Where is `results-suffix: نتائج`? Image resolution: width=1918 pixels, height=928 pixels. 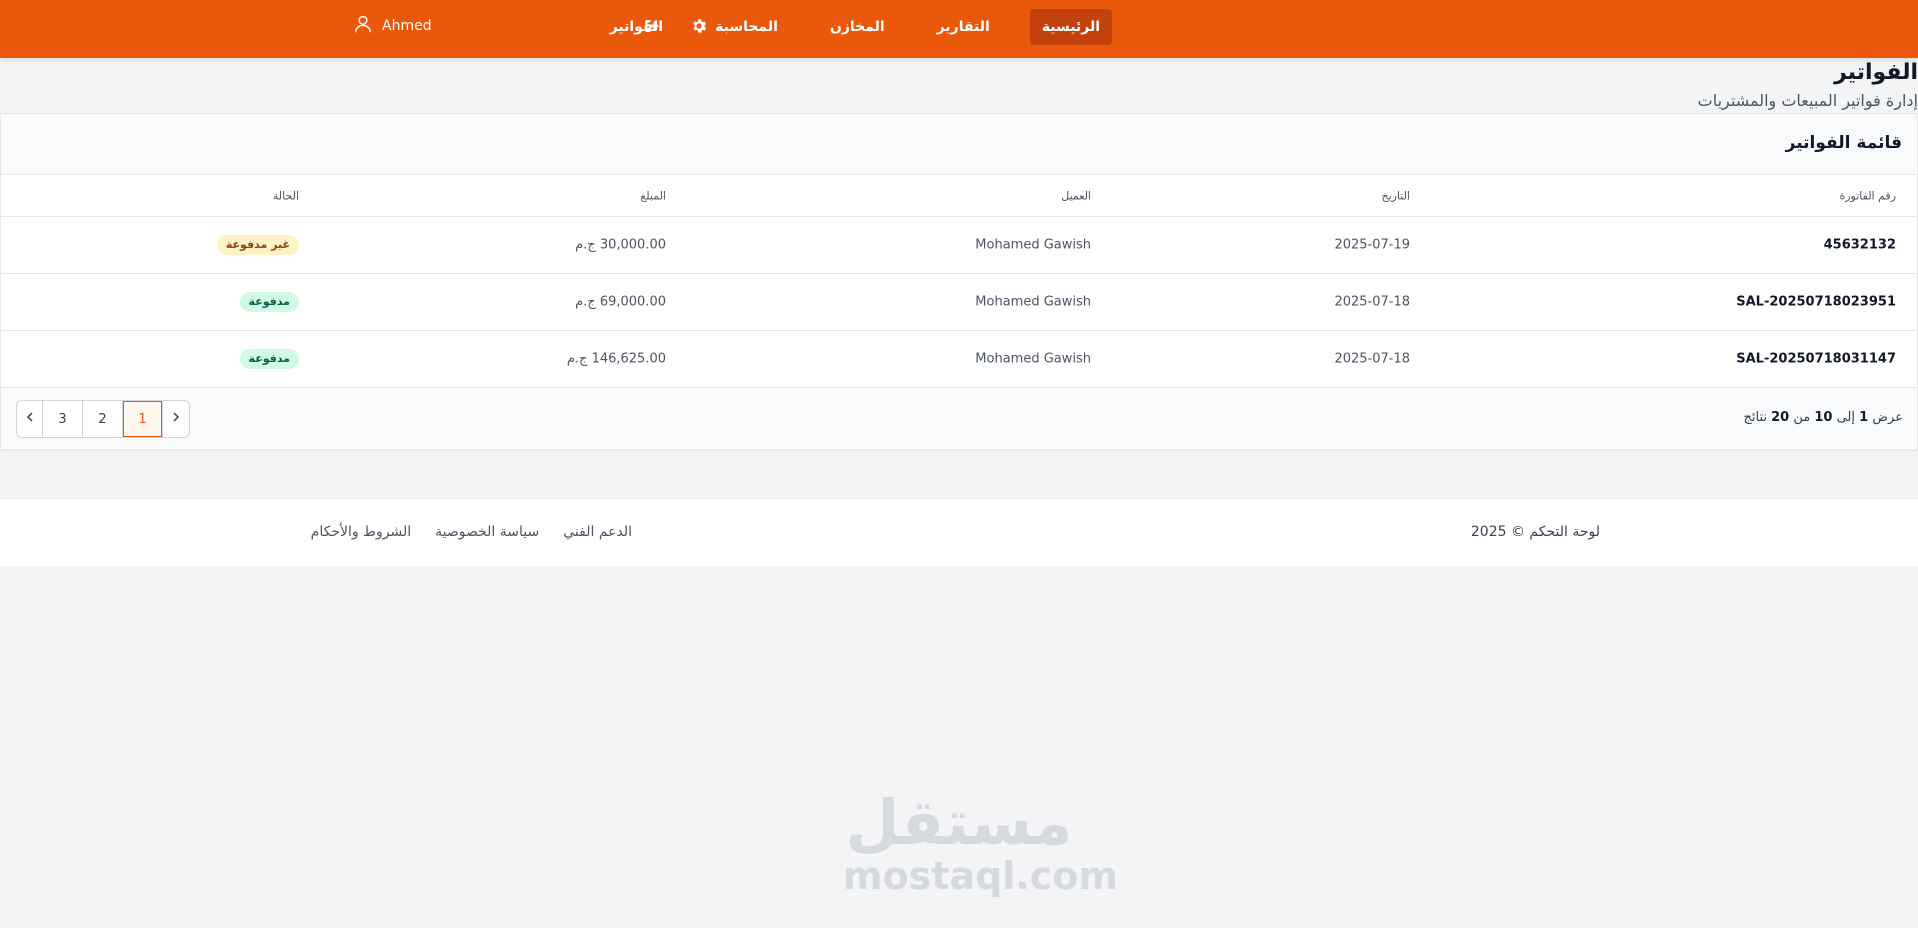
results-suffix: نتائج is located at coordinates (1755, 417).